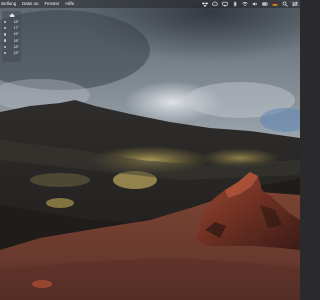 This screenshot has width=320, height=300. What do you see at coordinates (16, 52) in the screenshot?
I see `forecast-temp: 18°` at bounding box center [16, 52].